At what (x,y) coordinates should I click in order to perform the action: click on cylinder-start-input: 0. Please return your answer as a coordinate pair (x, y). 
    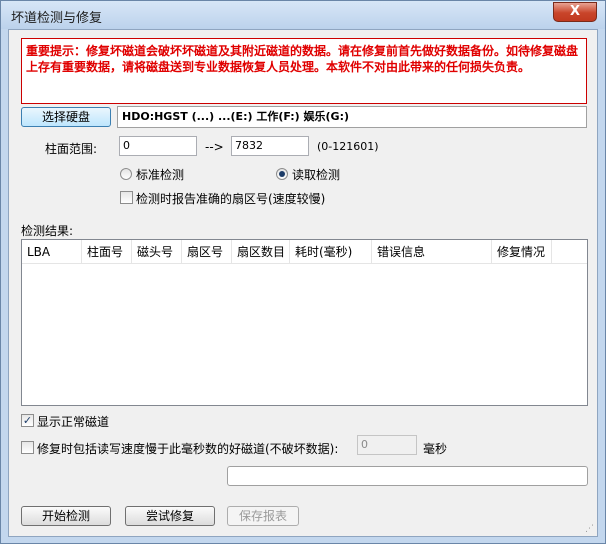
    Looking at the image, I should click on (158, 146).